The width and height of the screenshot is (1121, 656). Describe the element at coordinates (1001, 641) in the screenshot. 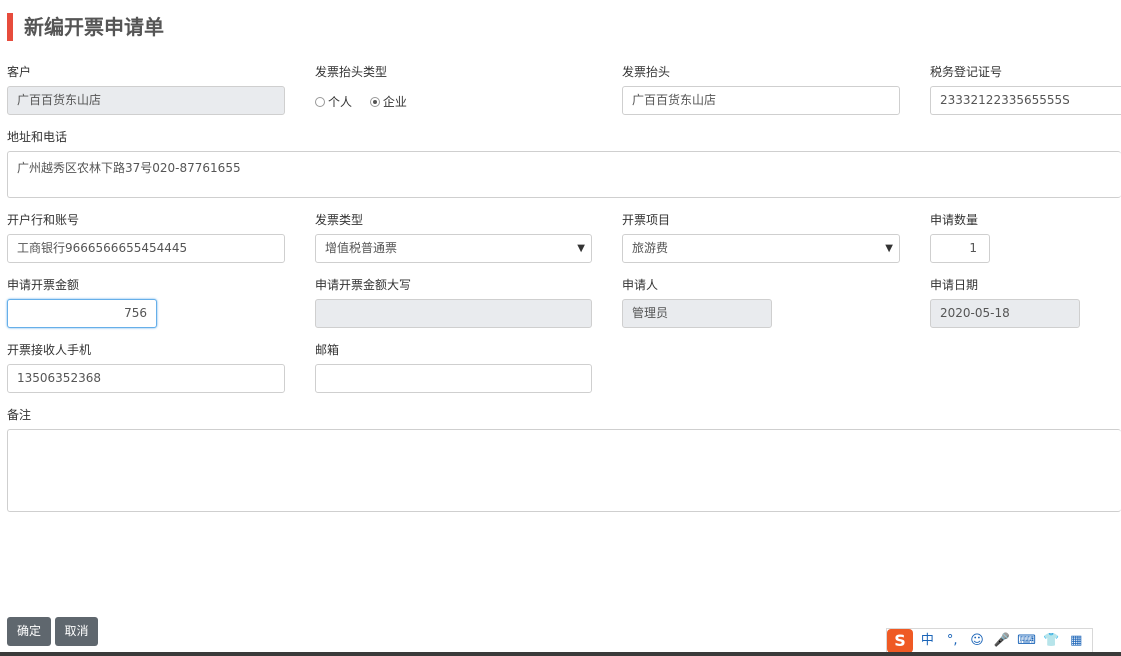

I see `microphone-icon: 🎤` at that location.